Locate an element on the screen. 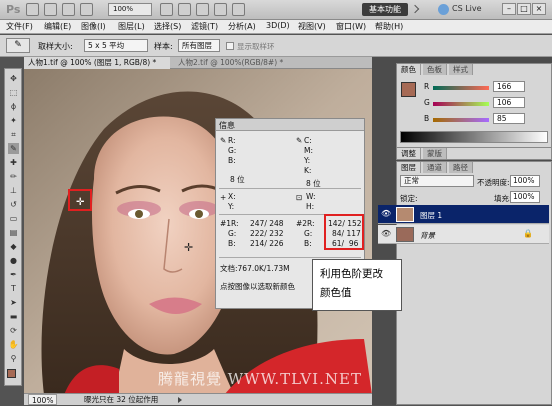 This screenshot has width=552, height=406. tab-document-2: 人物2.tif @ 100%(RGB/8#) * is located at coordinates (244, 63).